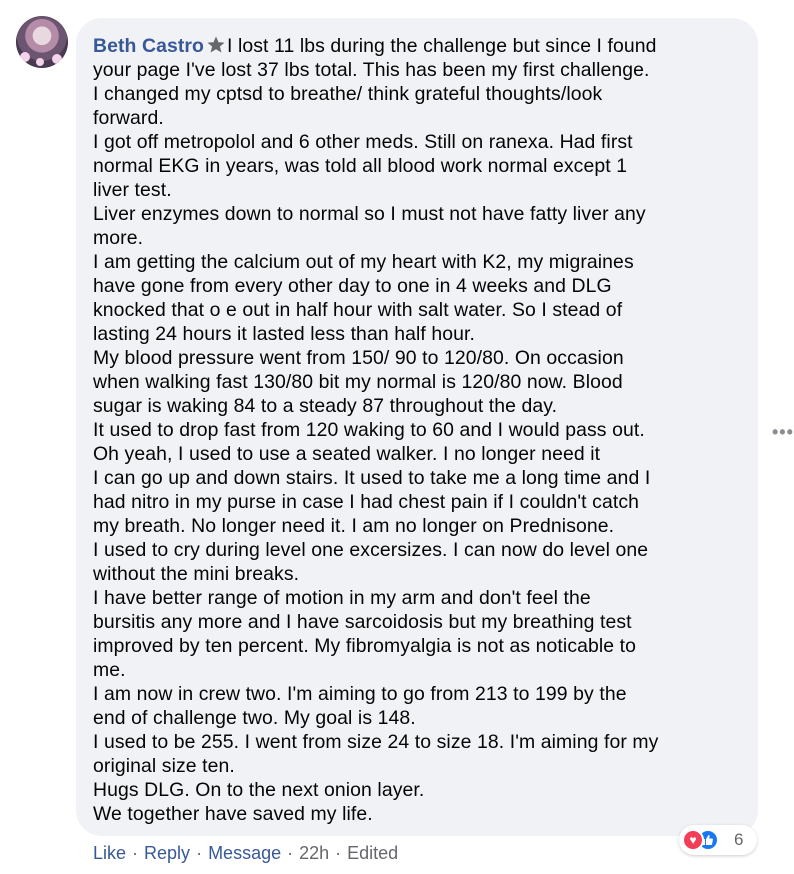 The width and height of the screenshot is (794, 874). What do you see at coordinates (233, 814) in the screenshot?
I see `comment-line: We together have saved my life.` at bounding box center [233, 814].